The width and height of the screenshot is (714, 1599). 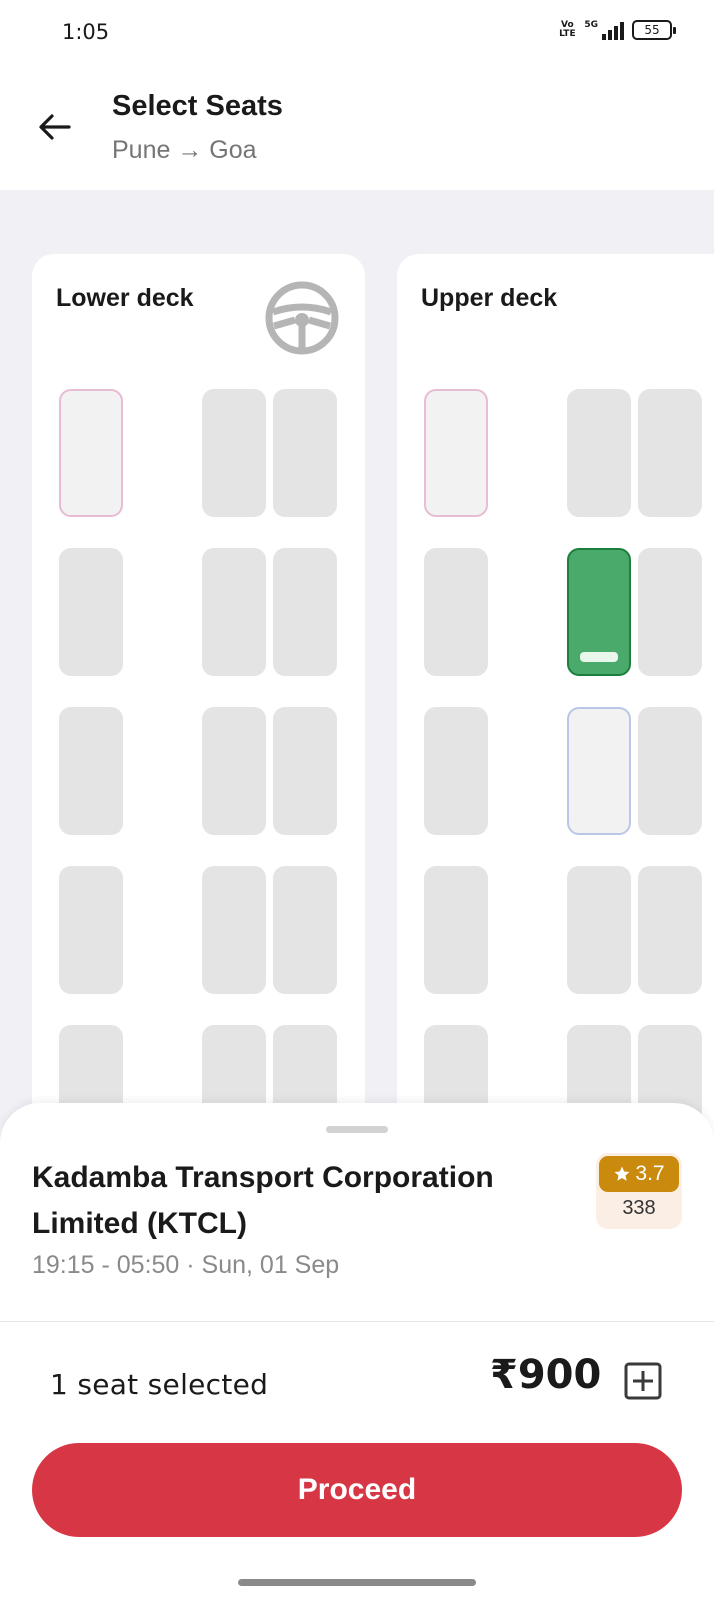 I want to click on lower-deck-title: Lower deck, so click(x=125, y=298).